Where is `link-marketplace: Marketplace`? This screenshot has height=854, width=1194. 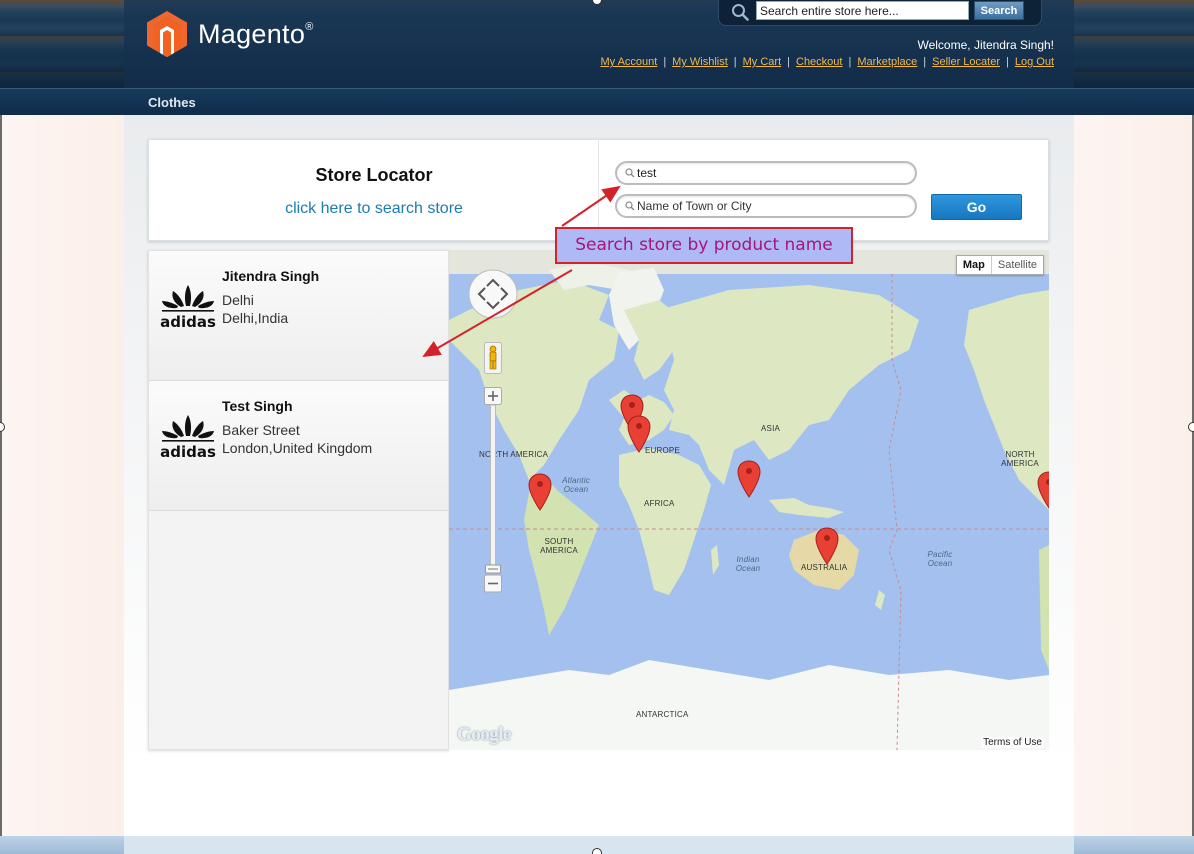
link-marketplace: Marketplace is located at coordinates (887, 62).